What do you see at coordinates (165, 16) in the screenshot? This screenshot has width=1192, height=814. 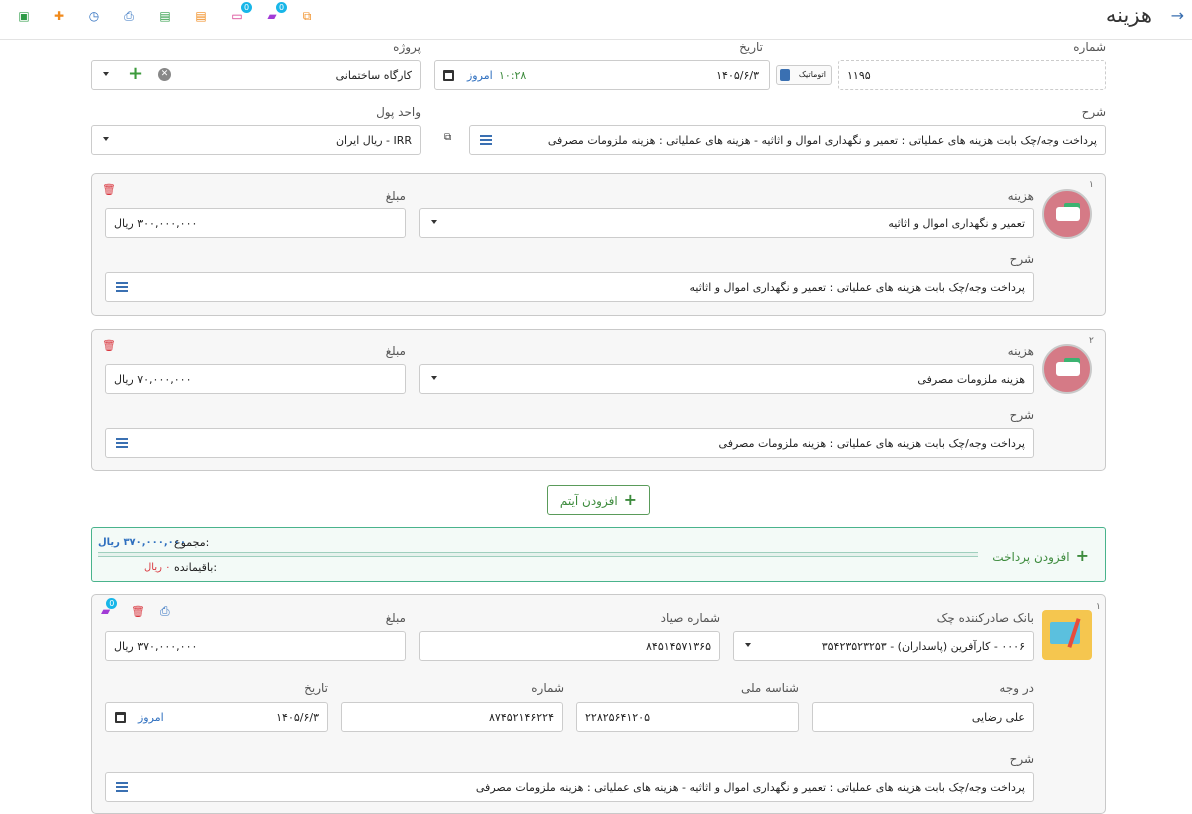 I see `excel-icon: ▤` at bounding box center [165, 16].